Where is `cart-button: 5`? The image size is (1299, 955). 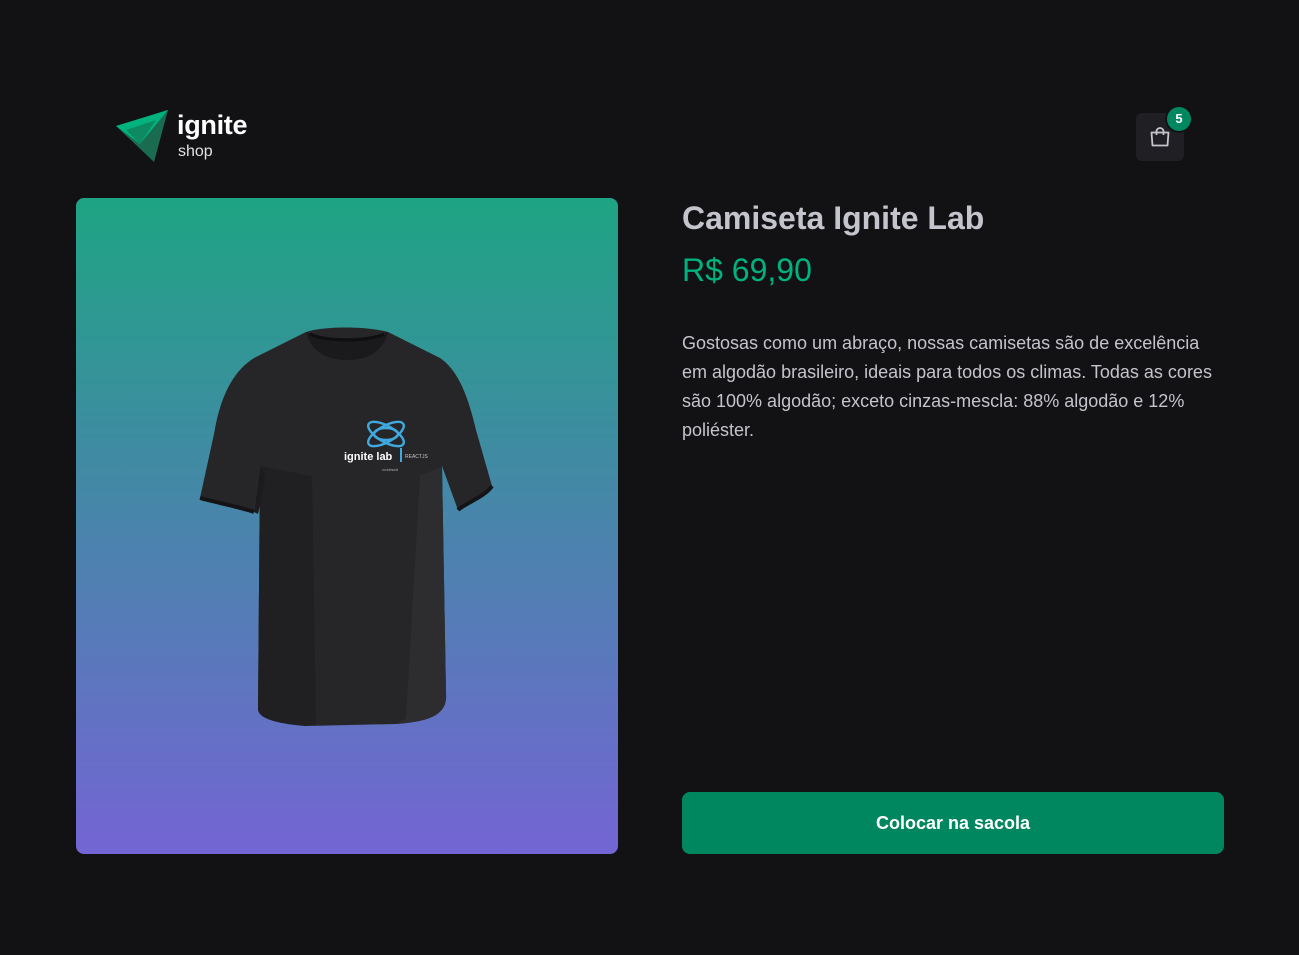
cart-button: 5 is located at coordinates (1163, 134).